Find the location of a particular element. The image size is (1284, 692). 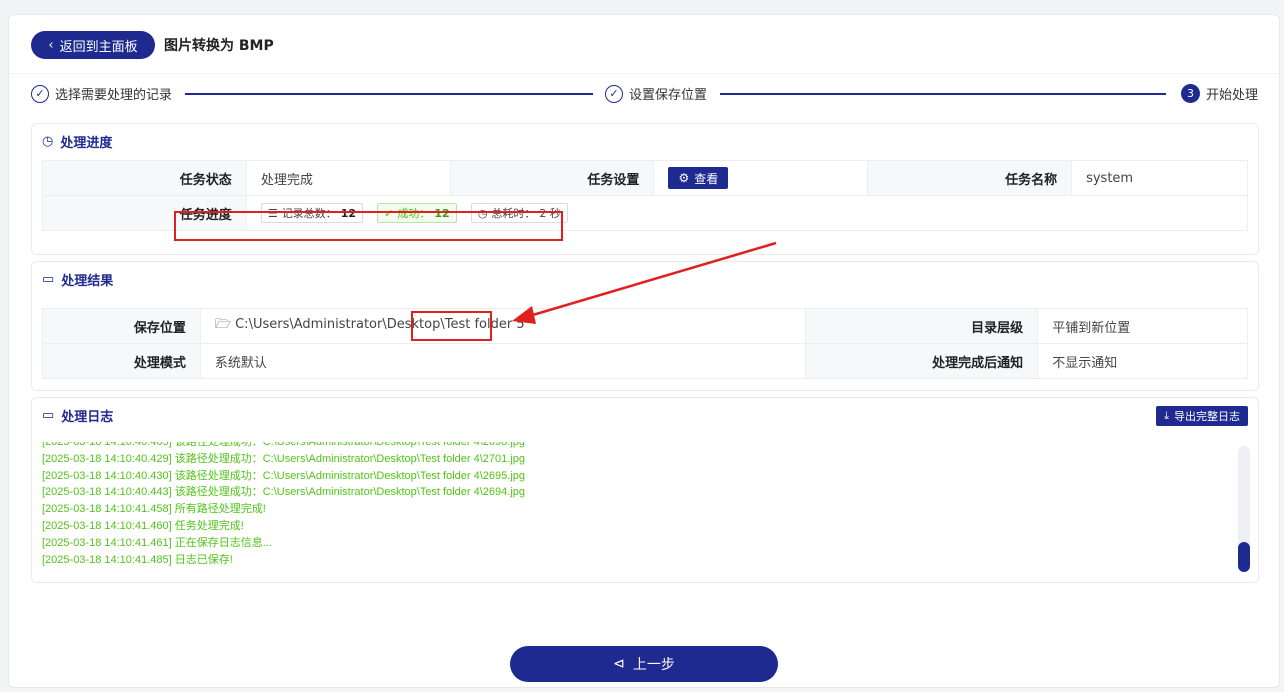

annotation-arrow is located at coordinates (644, 282).